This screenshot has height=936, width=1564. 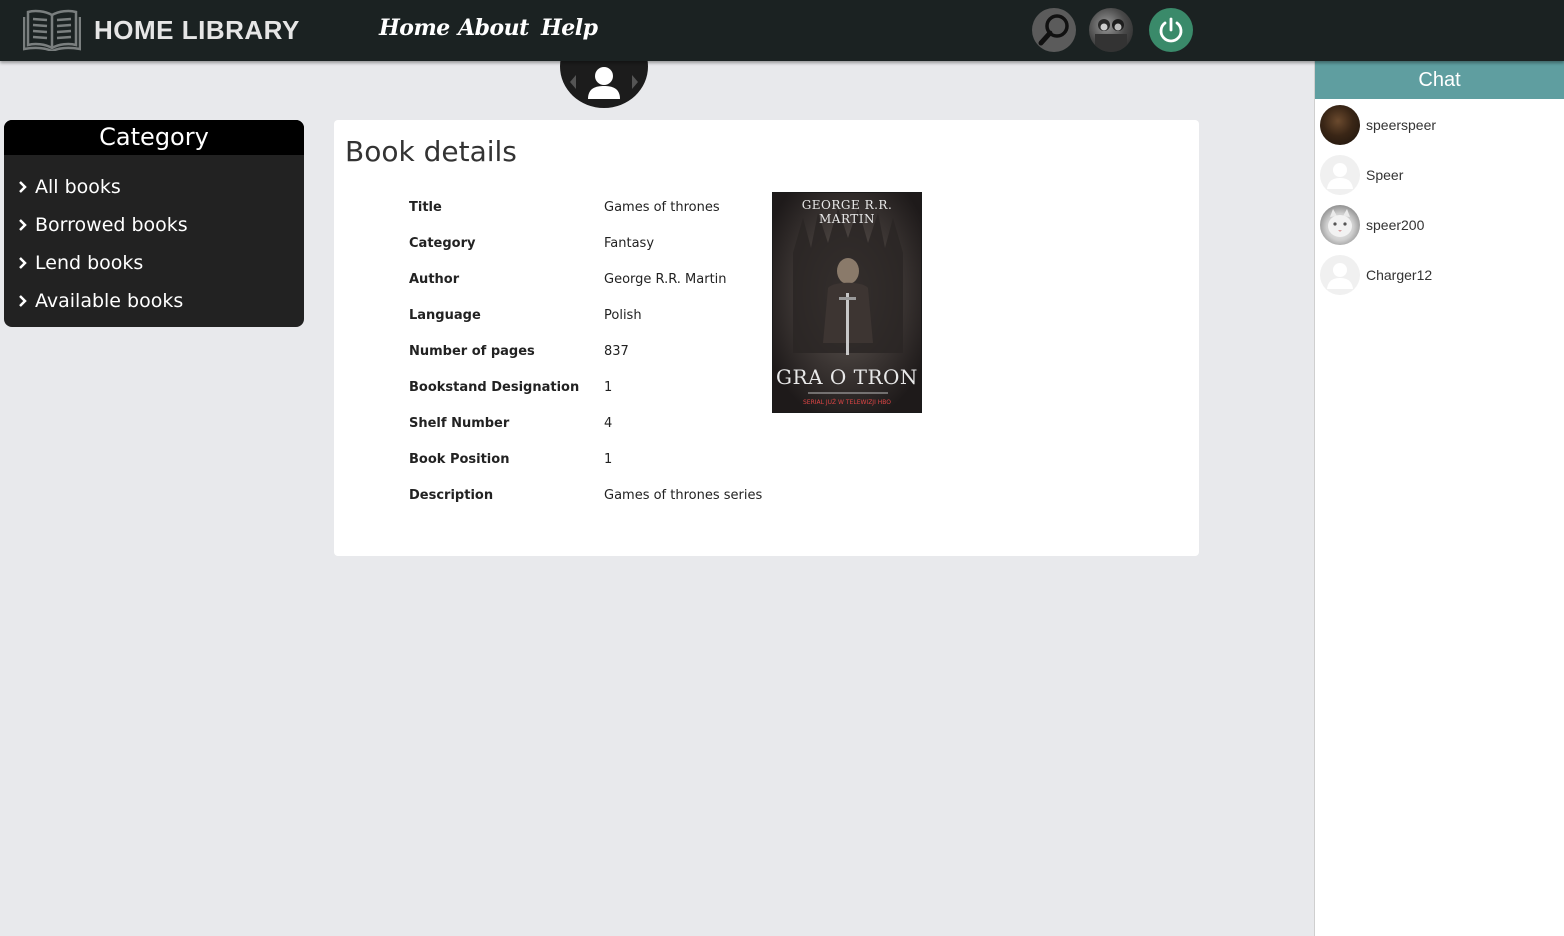 I want to click on power-icon, so click(x=1171, y=30).